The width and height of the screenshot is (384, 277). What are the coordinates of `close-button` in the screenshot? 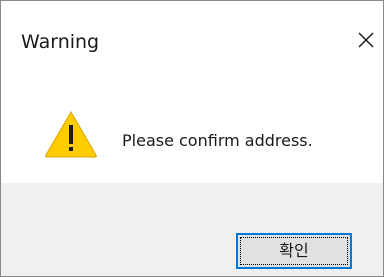 It's located at (366, 40).